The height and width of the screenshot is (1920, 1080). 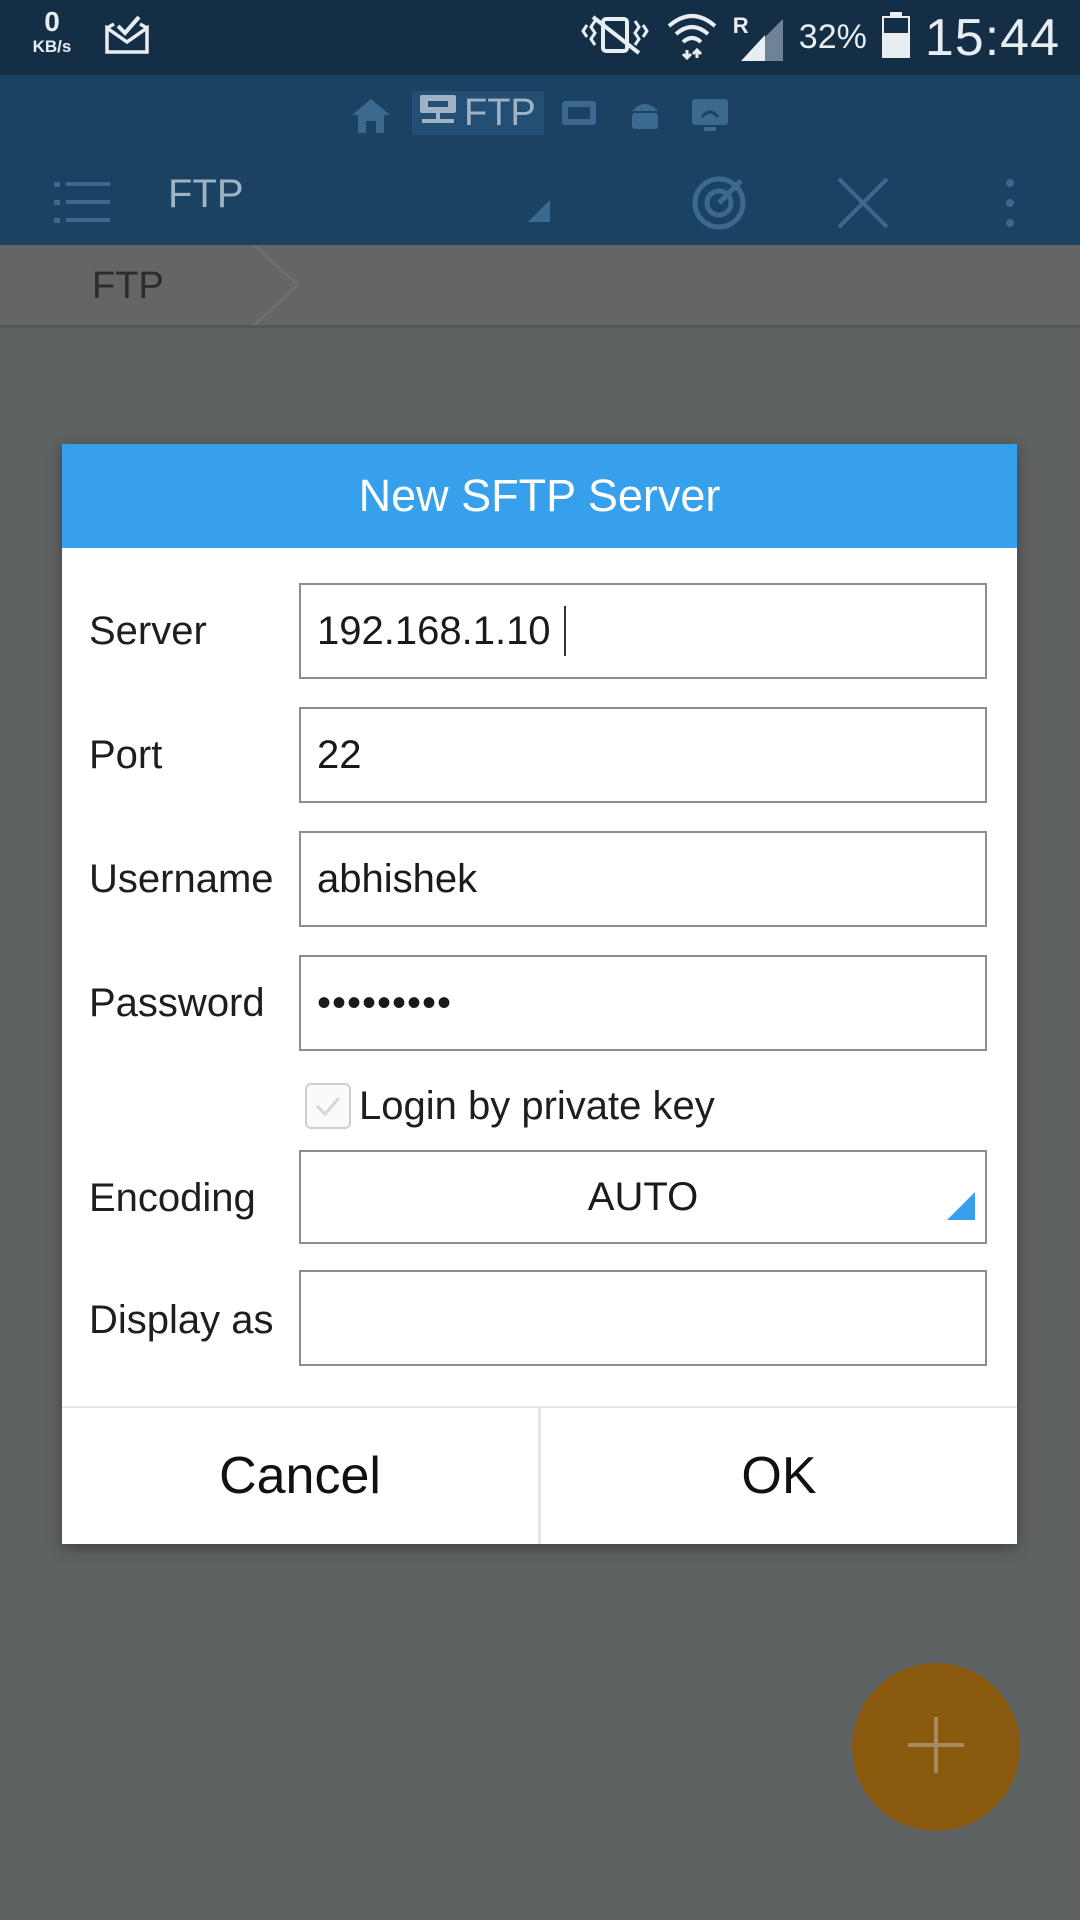 I want to click on port-label: Port, so click(x=126, y=755).